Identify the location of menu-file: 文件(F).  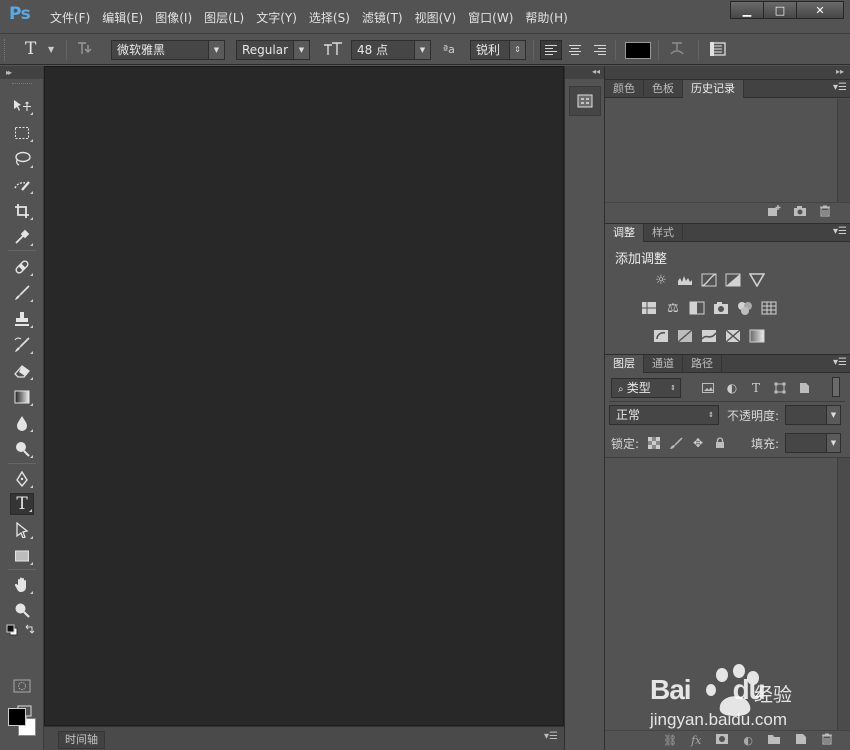
(70, 17).